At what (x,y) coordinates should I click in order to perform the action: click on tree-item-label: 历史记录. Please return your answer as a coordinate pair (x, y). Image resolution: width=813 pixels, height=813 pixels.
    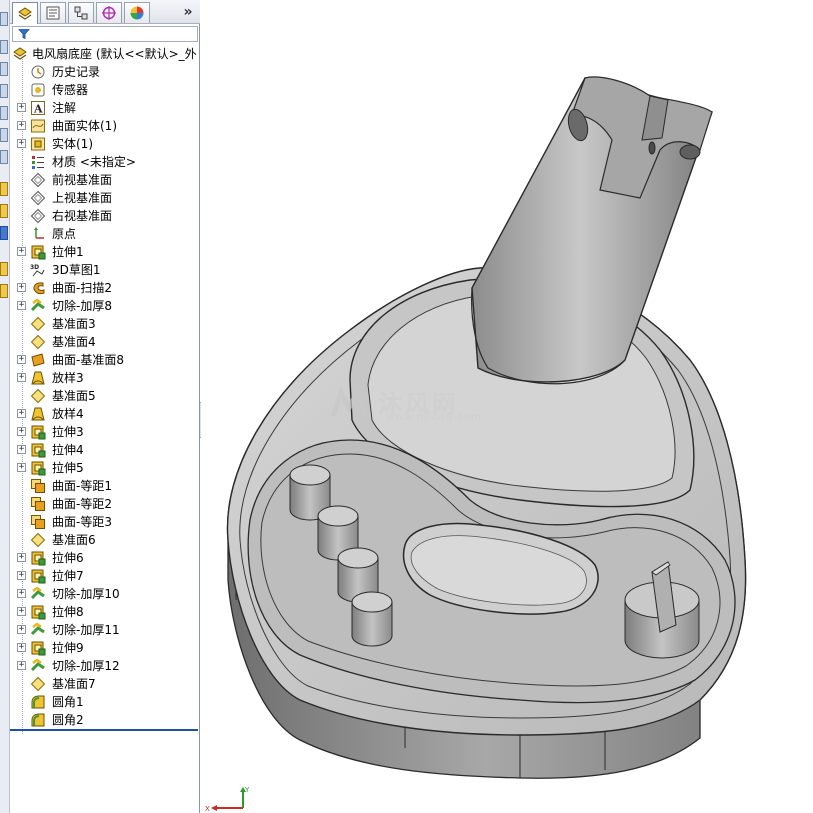
    Looking at the image, I should click on (76, 72).